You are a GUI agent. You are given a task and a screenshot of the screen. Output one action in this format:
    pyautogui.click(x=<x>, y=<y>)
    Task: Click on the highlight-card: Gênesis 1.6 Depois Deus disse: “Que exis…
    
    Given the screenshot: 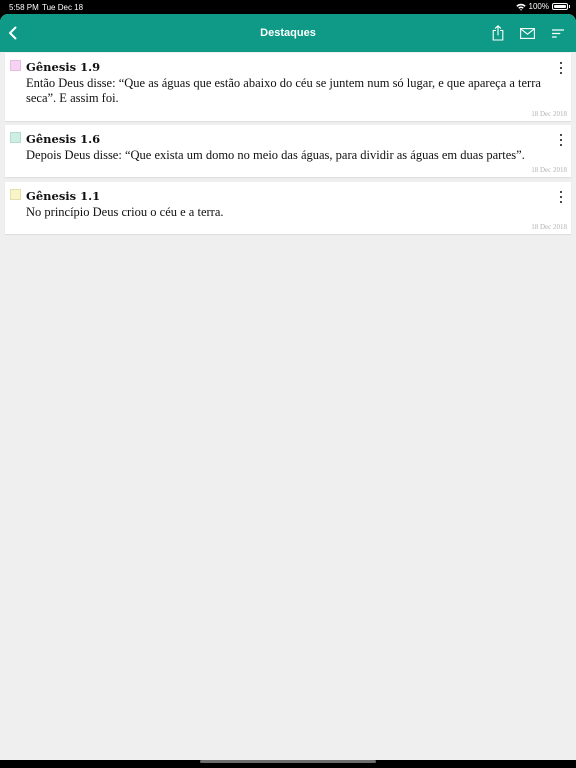 What is the action you would take?
    pyautogui.click(x=288, y=151)
    